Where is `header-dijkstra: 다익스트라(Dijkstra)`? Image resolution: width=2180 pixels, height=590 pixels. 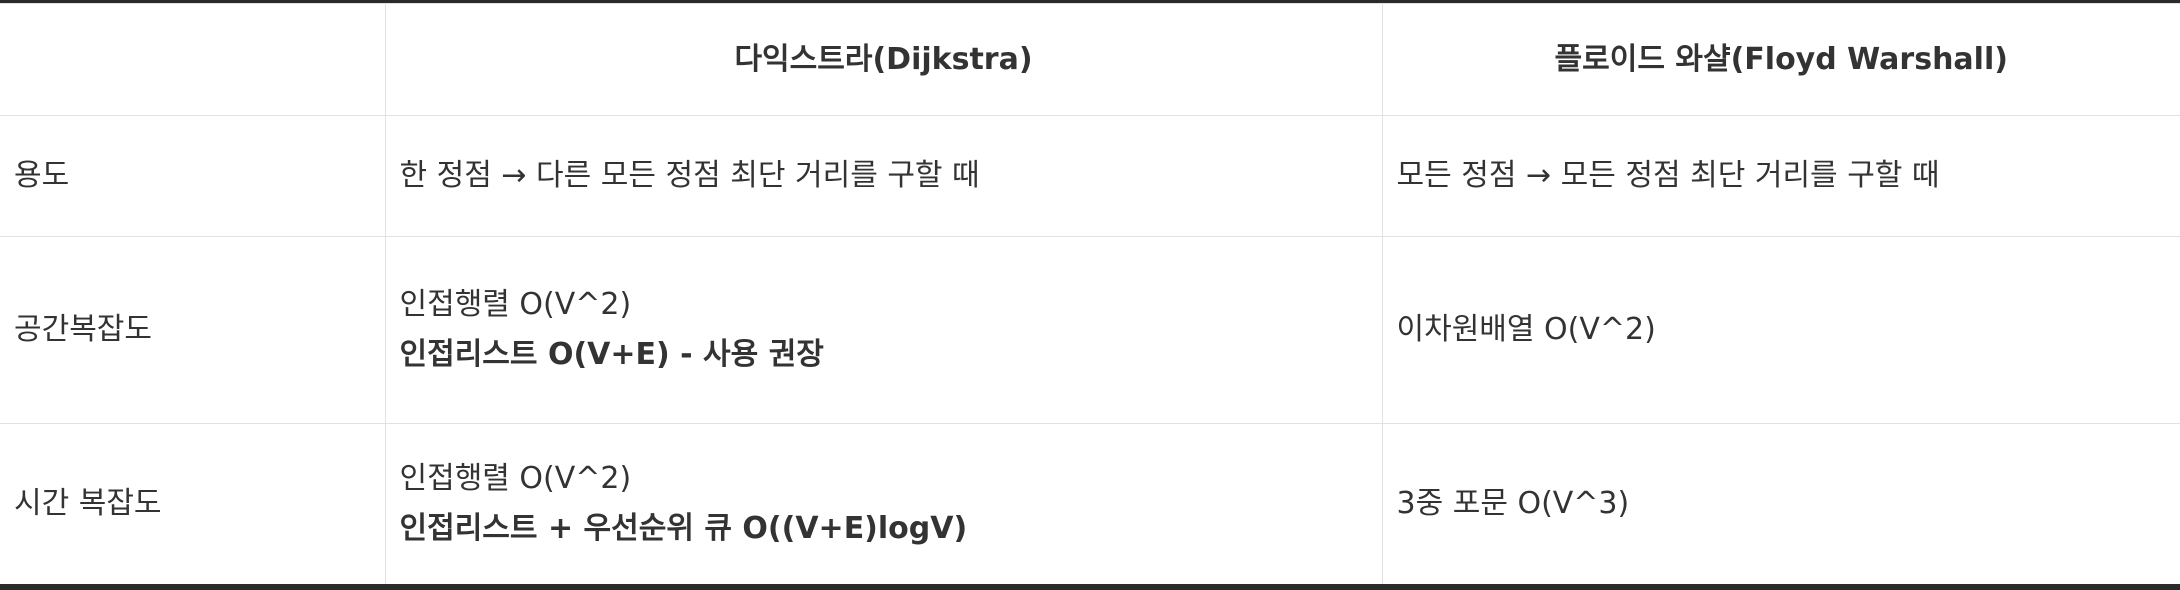 header-dijkstra: 다익스트라(Dijkstra) is located at coordinates (883, 59).